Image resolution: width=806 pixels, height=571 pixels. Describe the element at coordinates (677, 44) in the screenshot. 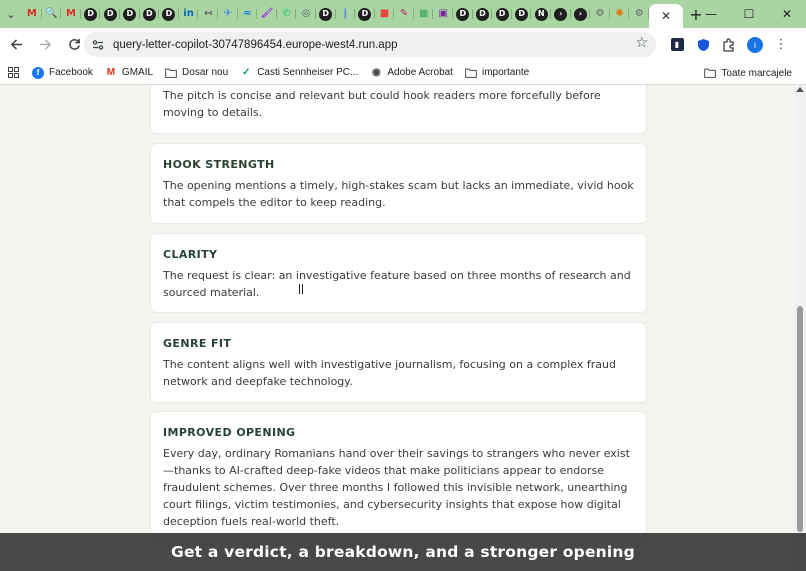

I see `extension-button: ▮` at that location.